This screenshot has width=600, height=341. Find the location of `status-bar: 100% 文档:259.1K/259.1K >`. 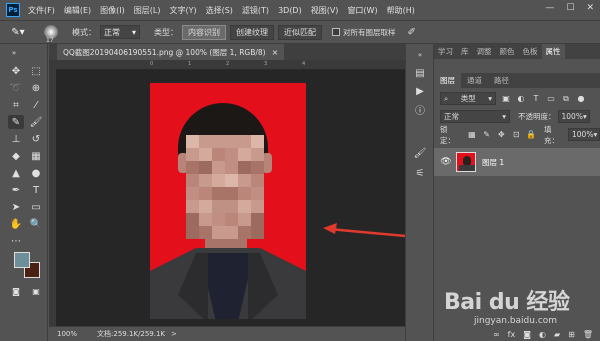

status-bar: 100% 文档:259.1K/259.1K > is located at coordinates (227, 333).